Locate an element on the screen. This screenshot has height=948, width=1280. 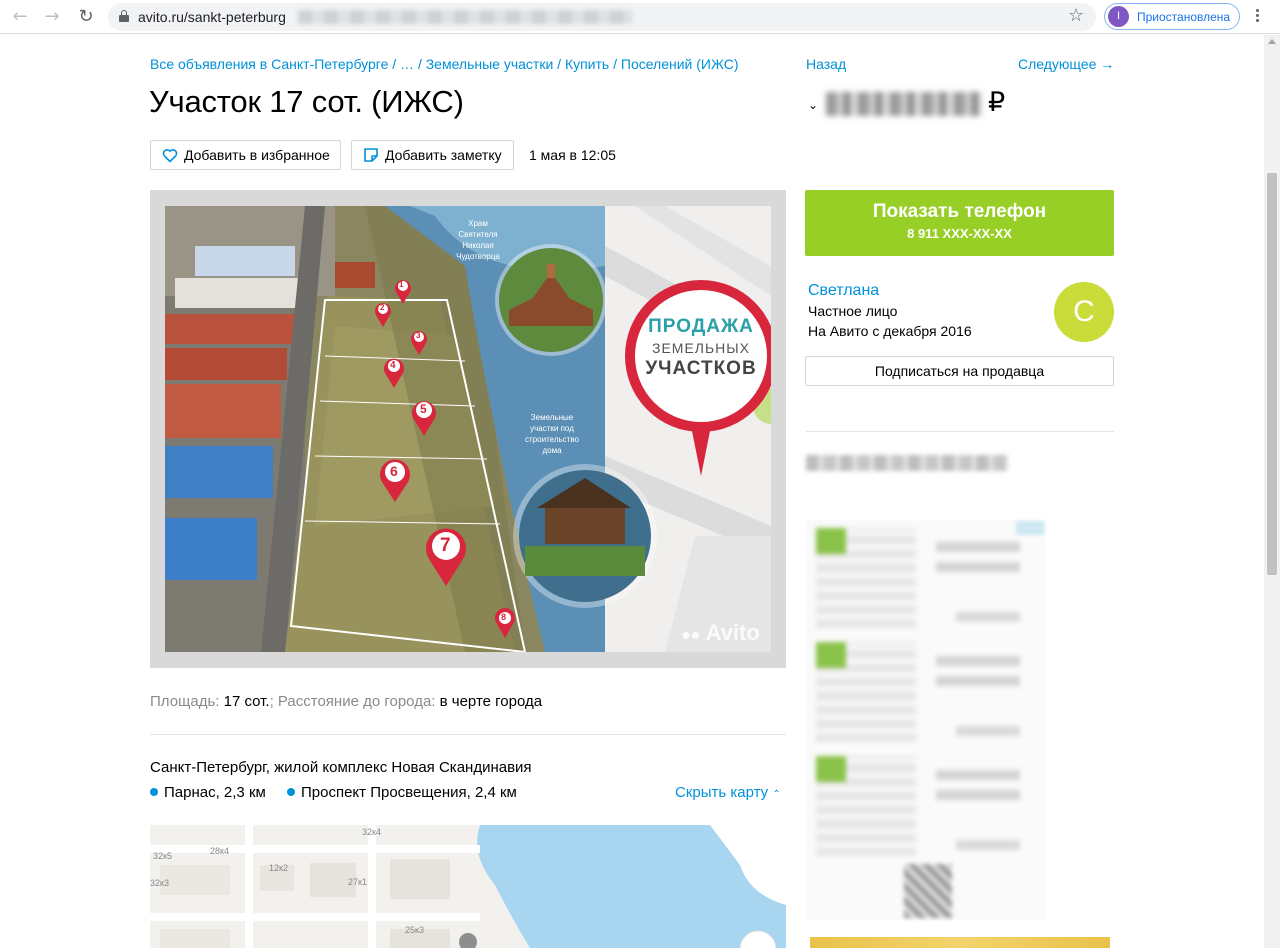
address-bar: avito.ru/sankt-peterburg ☆ is located at coordinates (602, 17).